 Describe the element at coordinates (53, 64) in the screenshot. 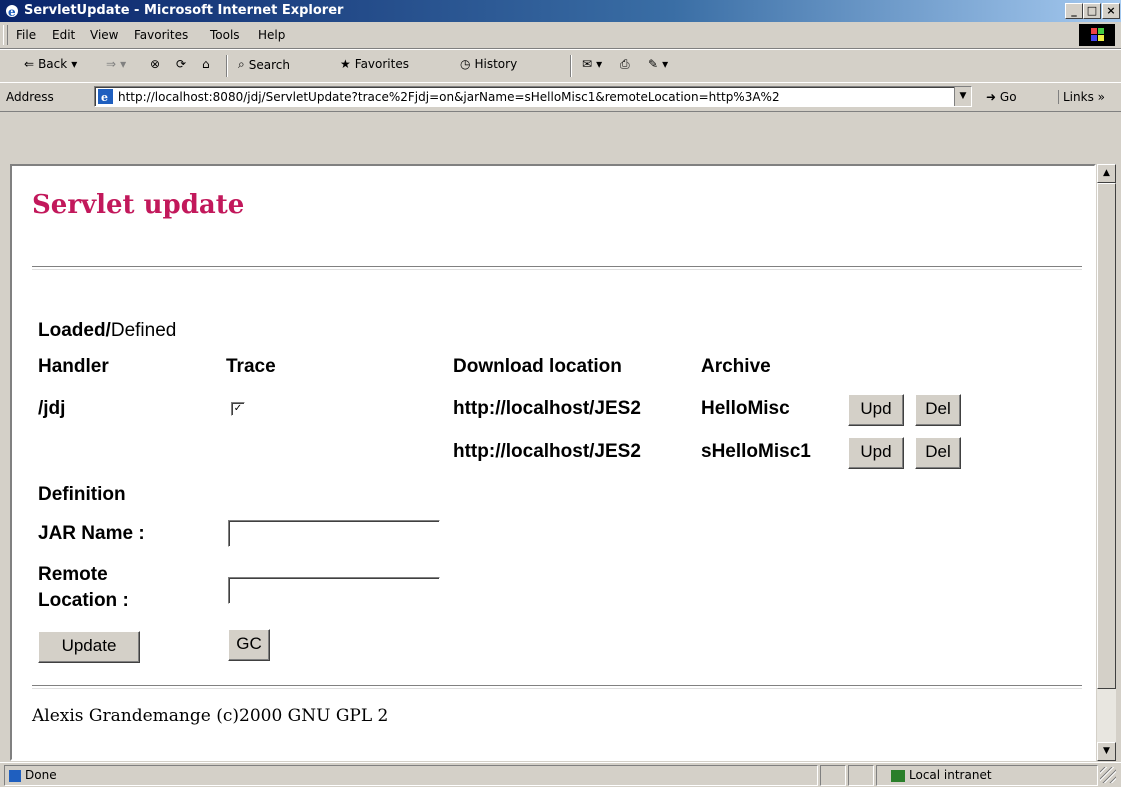

I see `back-label: Back` at that location.